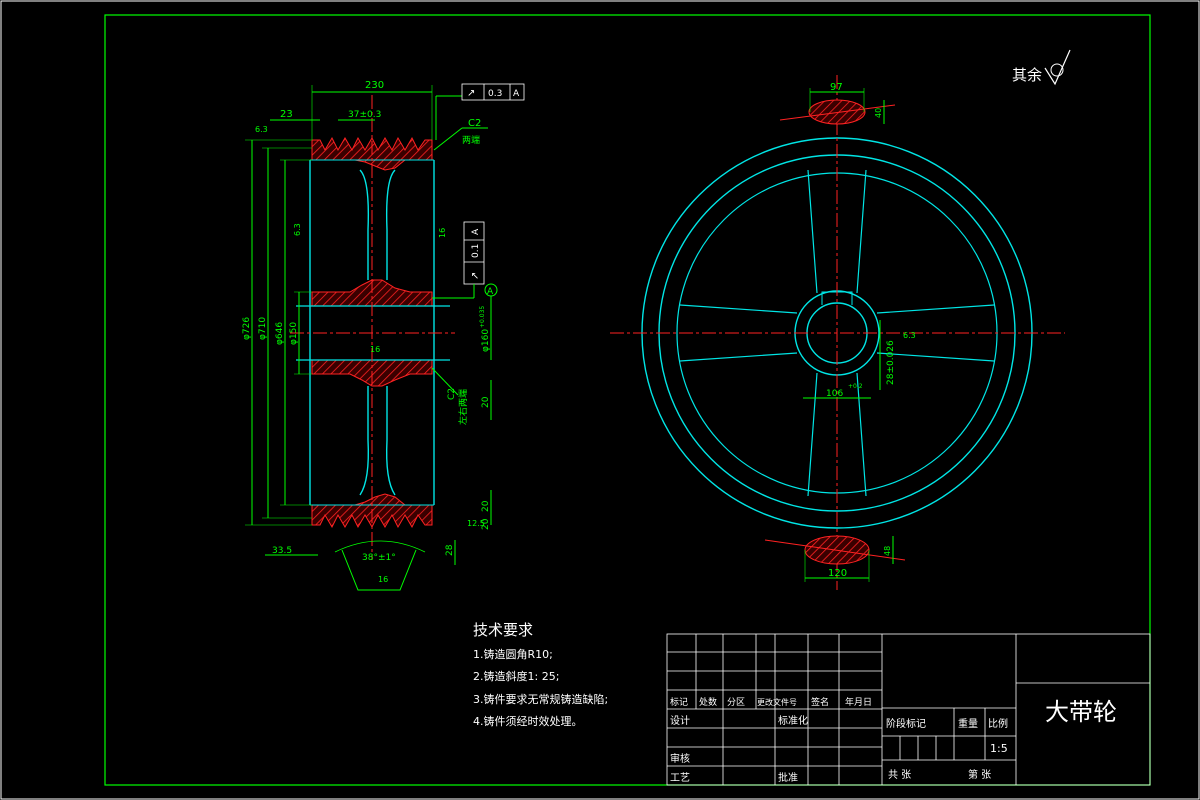 This screenshot has width=1200, height=800. I want to click on dim-20b: 20, so click(486, 506).